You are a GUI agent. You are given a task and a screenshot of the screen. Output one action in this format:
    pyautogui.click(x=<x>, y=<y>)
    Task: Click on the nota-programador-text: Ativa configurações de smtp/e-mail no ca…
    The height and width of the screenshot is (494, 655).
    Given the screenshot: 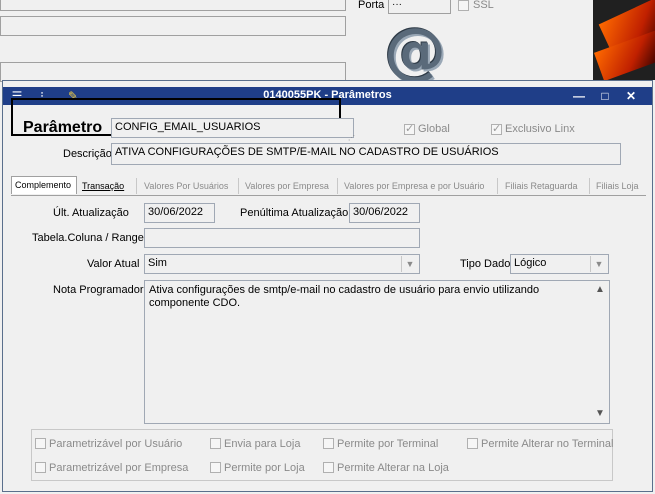 What is the action you would take?
    pyautogui.click(x=344, y=296)
    